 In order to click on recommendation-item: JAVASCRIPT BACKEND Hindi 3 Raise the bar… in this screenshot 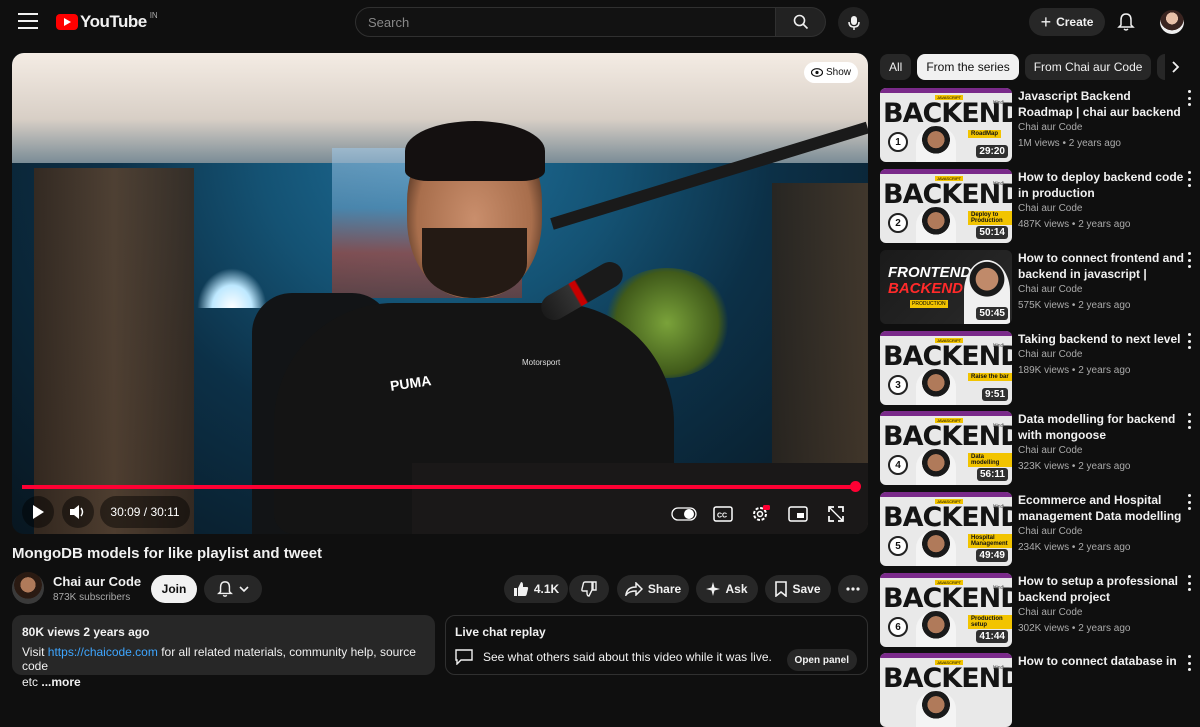, I will do `click(1040, 368)`.